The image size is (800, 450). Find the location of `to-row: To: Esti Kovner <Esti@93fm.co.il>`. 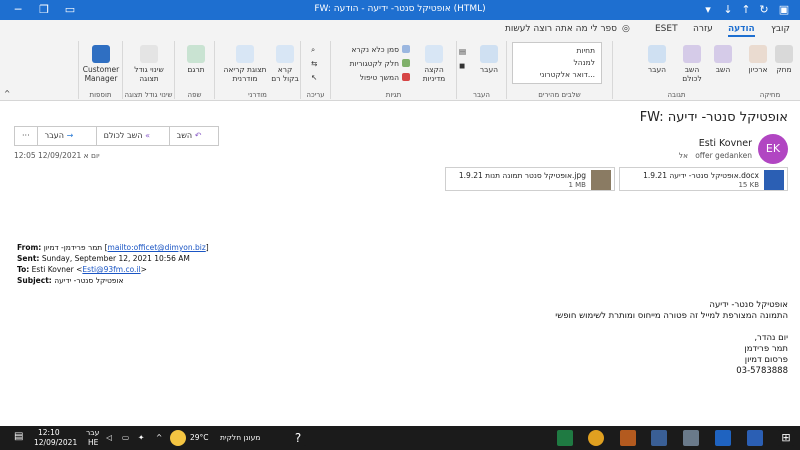

to-row: To: Esti Kovner <Esti@93fm.co.il> is located at coordinates (82, 269).